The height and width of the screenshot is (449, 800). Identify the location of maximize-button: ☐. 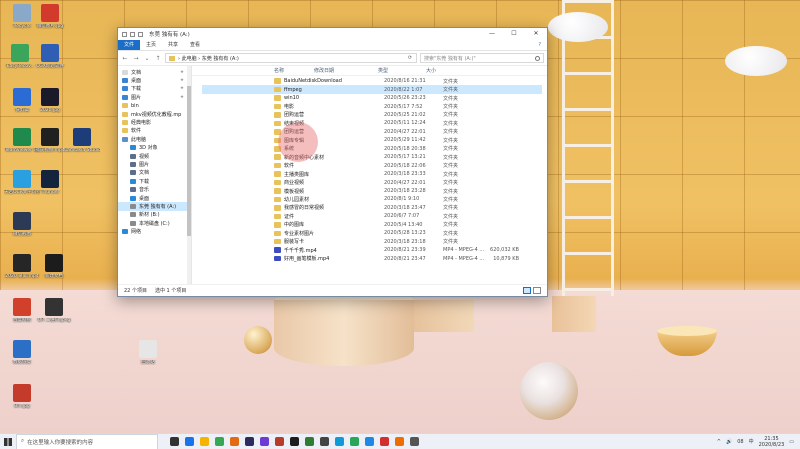
(514, 34).